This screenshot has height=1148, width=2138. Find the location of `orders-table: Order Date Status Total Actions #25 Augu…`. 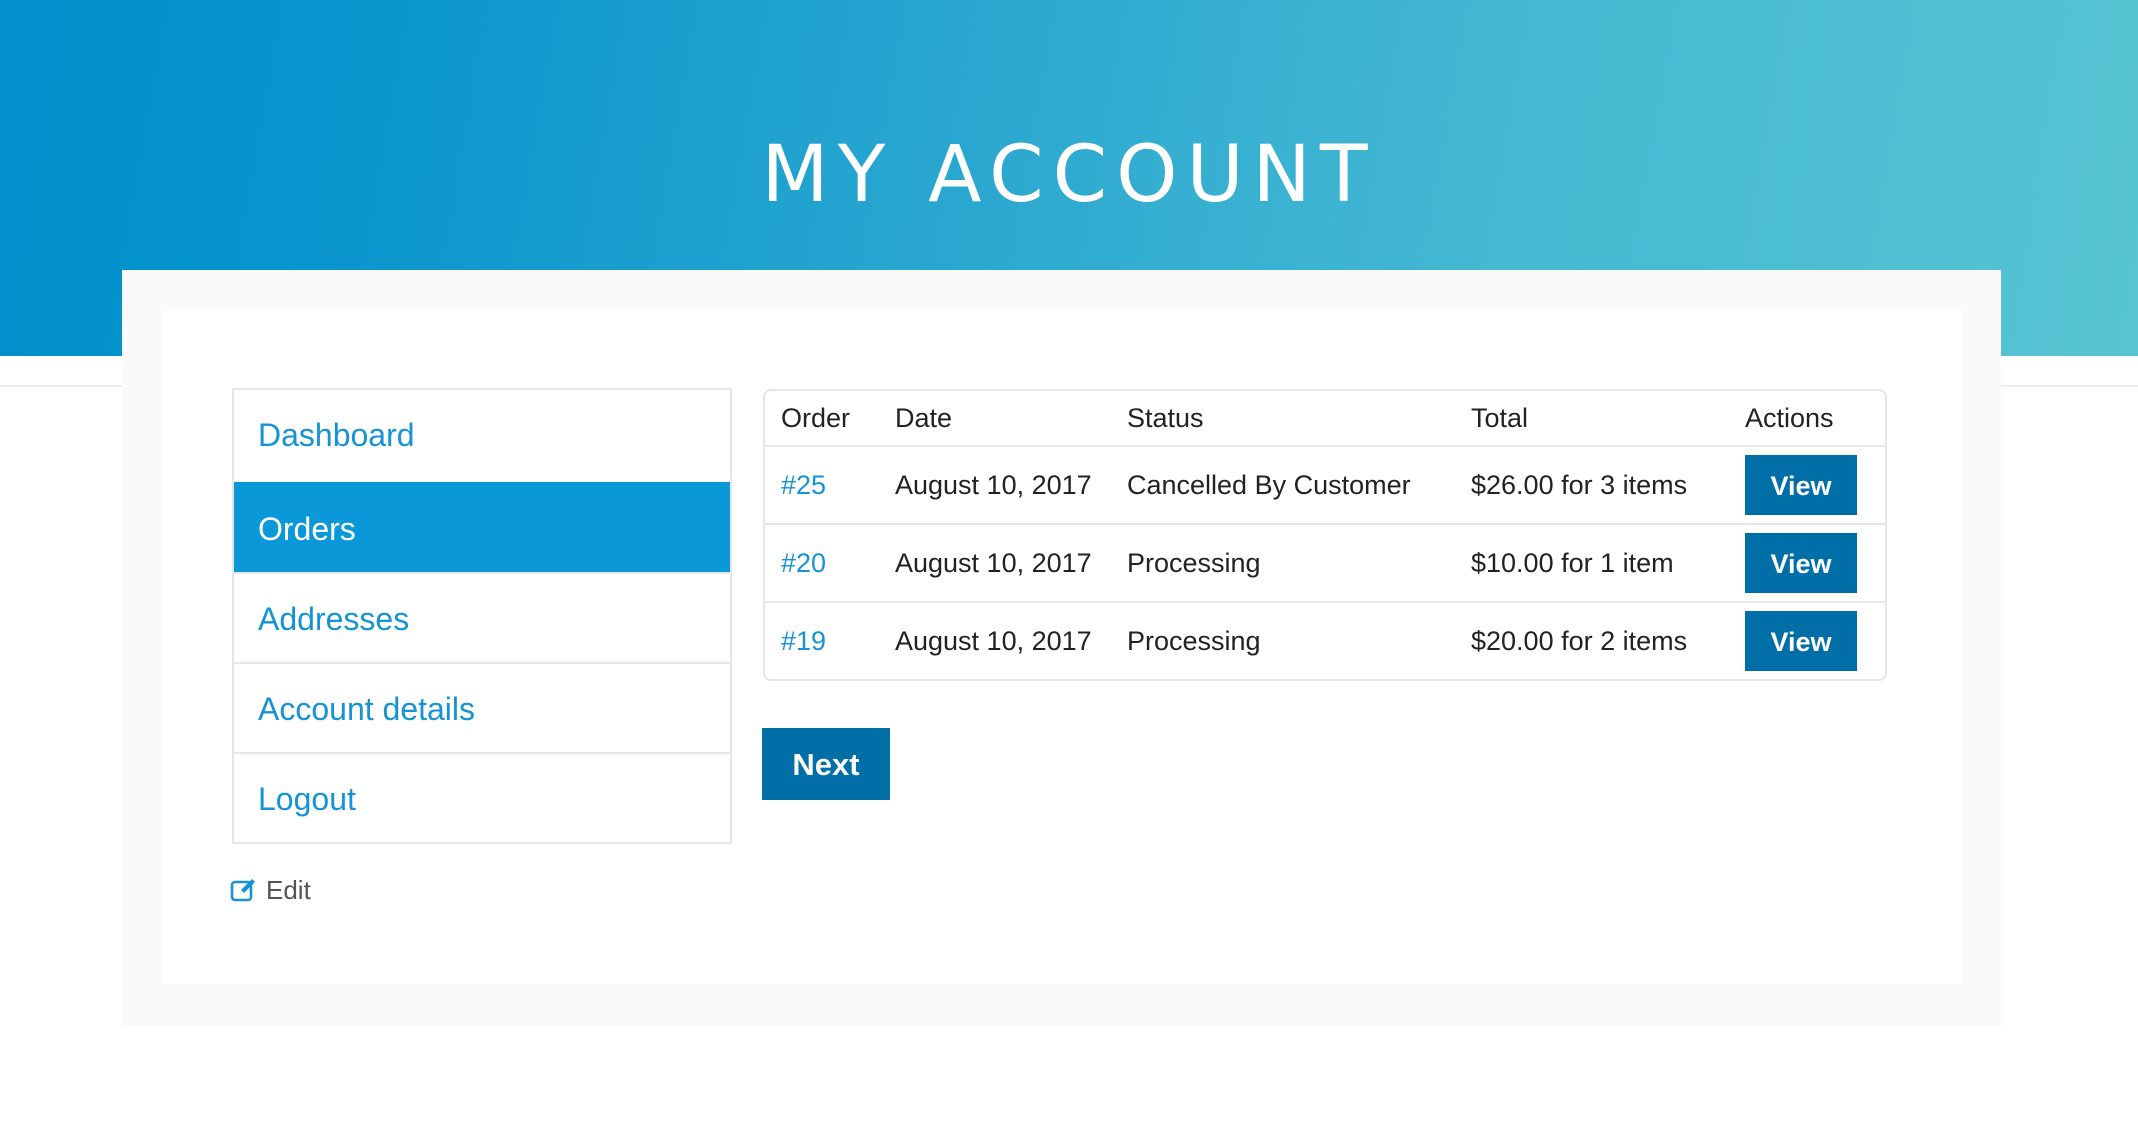

orders-table: Order Date Status Total Actions #25 Augu… is located at coordinates (1325, 535).